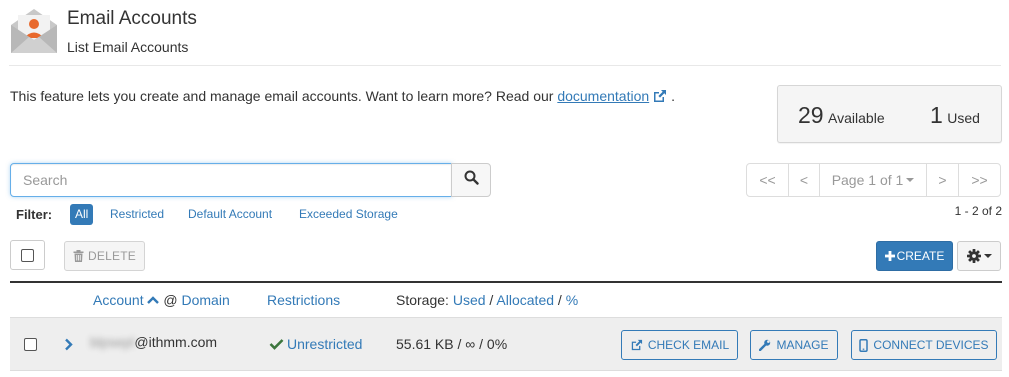 This screenshot has width=1009, height=377. Describe the element at coordinates (132, 18) in the screenshot. I see `page-title: Email Accounts` at that location.